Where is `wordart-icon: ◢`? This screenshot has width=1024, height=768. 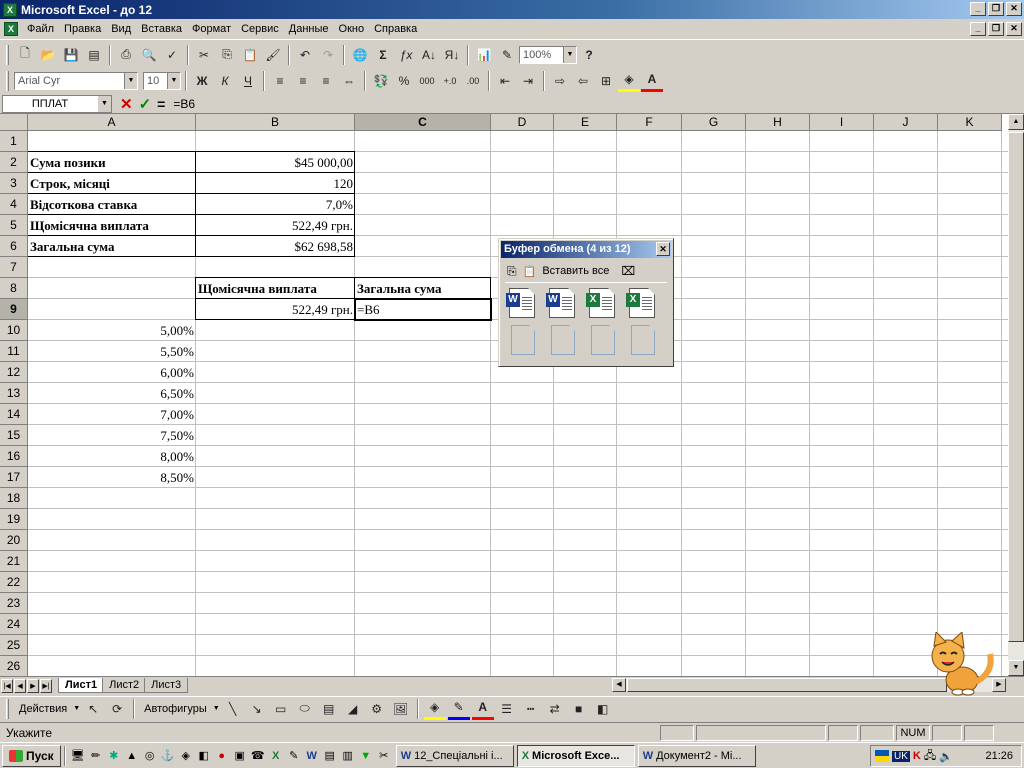
wordart-icon: ◢ is located at coordinates (353, 709).